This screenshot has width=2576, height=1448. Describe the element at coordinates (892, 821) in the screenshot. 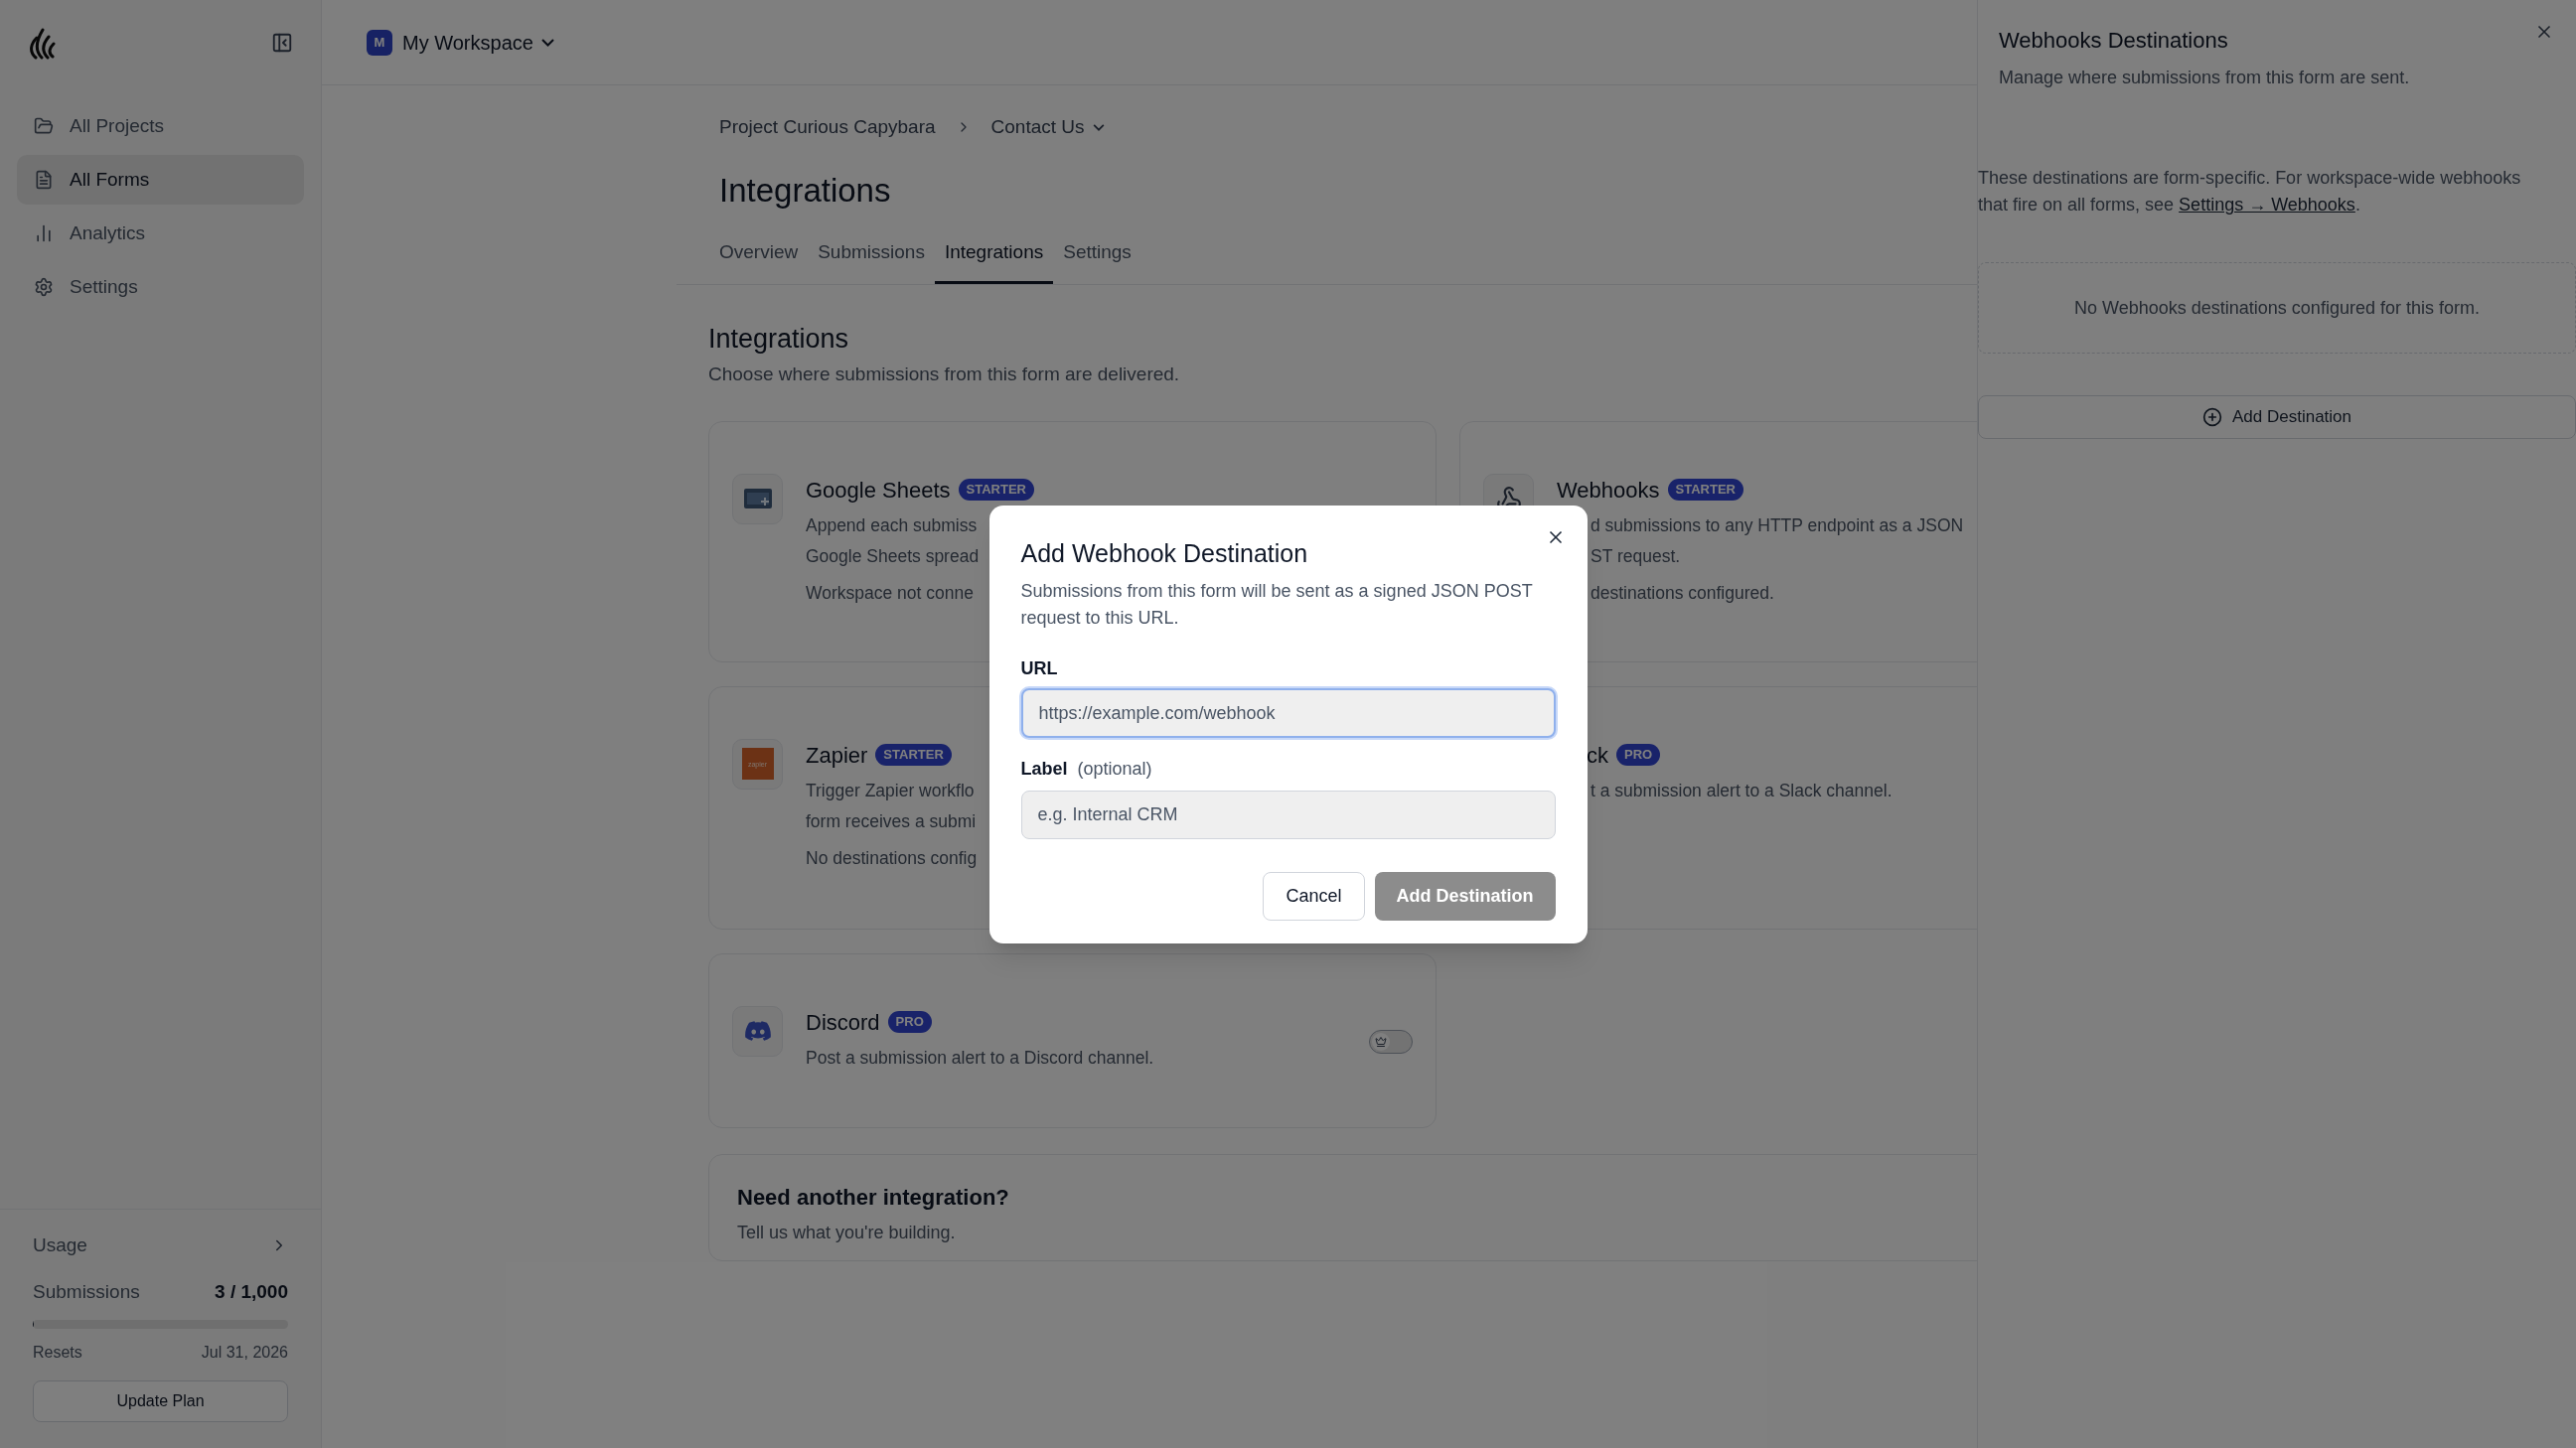

I see `integration-description: form receives a submi` at that location.